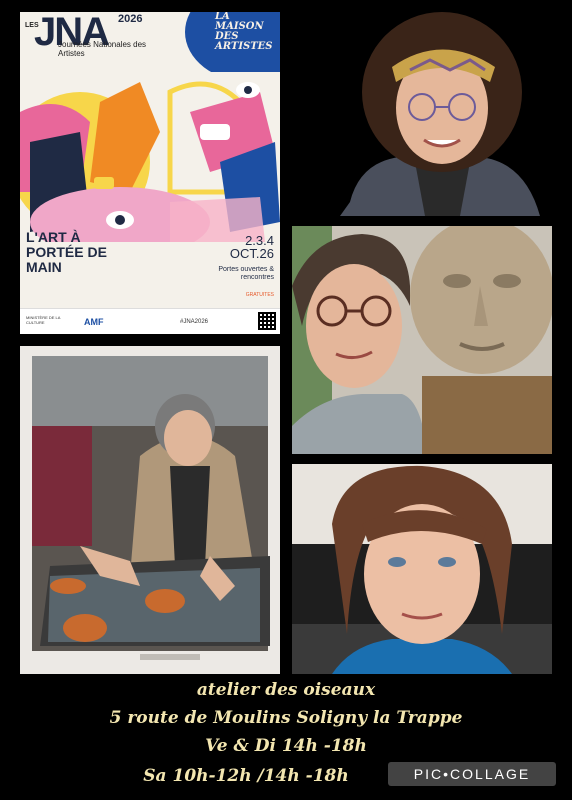  I want to click on qr-code, so click(267, 321).